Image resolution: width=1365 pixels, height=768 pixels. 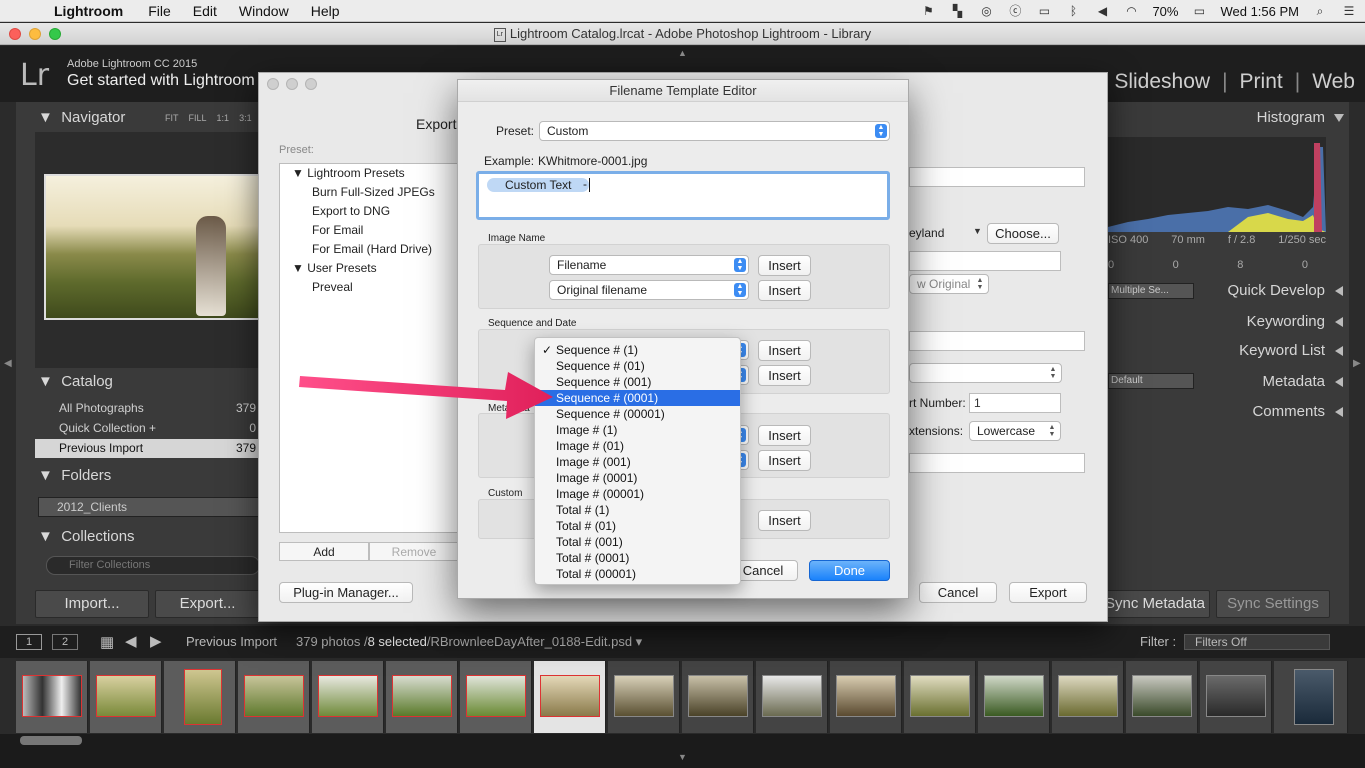 I want to click on dialog-zoom-dot, so click(x=311, y=84).